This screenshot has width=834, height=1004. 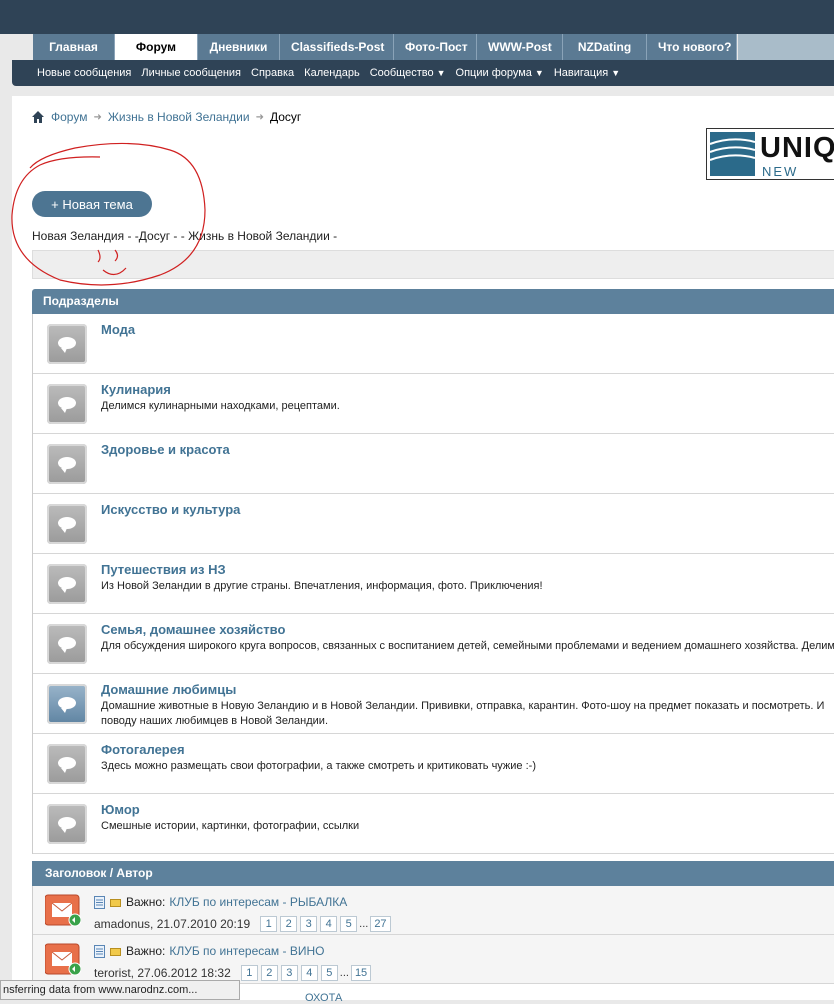 I want to click on gray-bar, so click(x=433, y=264).